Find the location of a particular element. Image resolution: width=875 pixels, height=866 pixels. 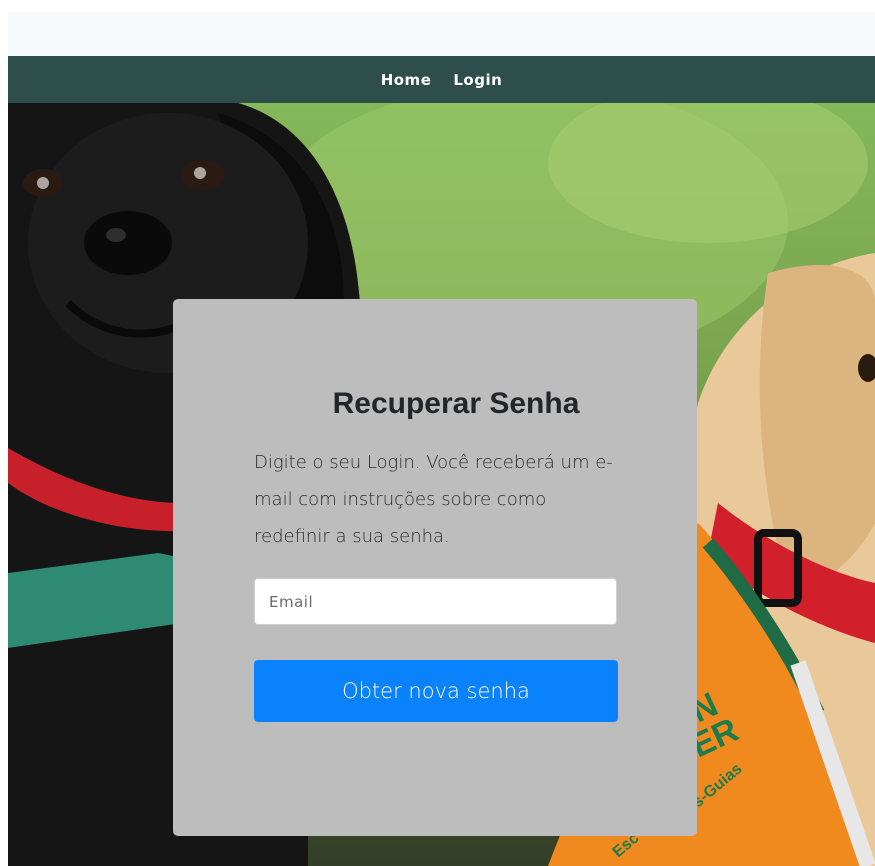

nav-home-link: Home is located at coordinates (406, 80).